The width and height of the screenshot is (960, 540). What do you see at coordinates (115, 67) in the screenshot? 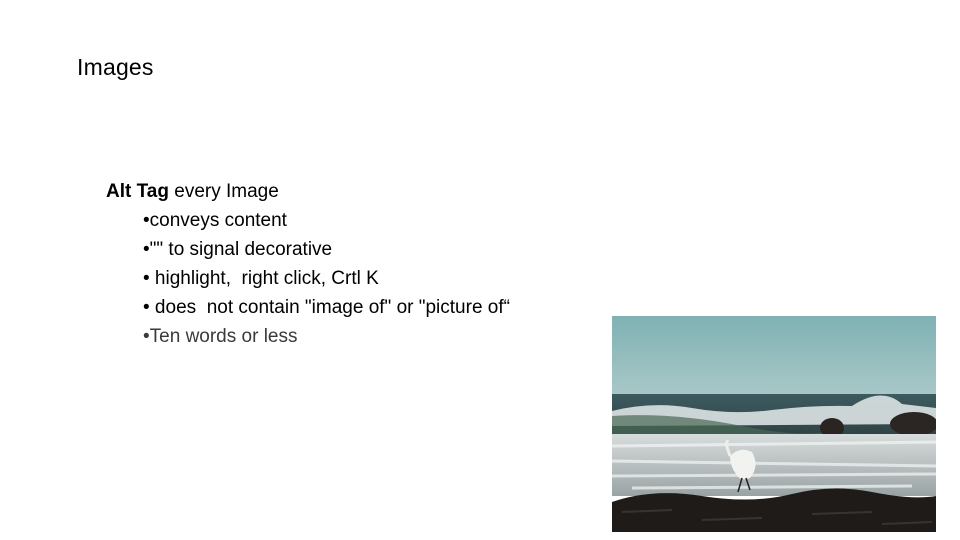
I see `slide-title: Images` at bounding box center [115, 67].